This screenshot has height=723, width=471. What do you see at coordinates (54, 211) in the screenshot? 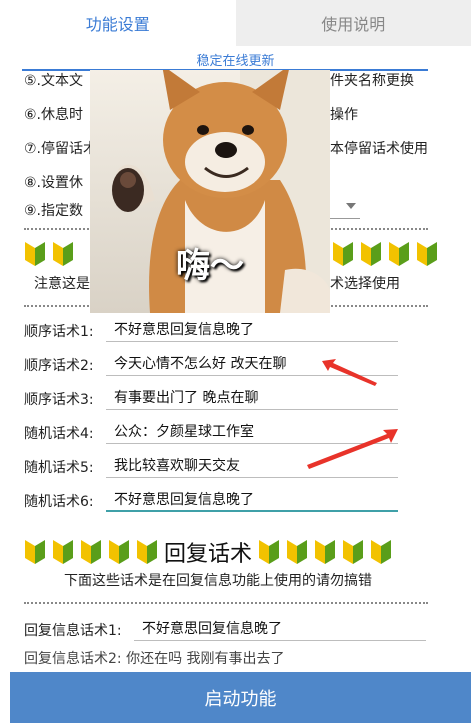
I see `option-9-label: ⑨.指定数` at bounding box center [54, 211].